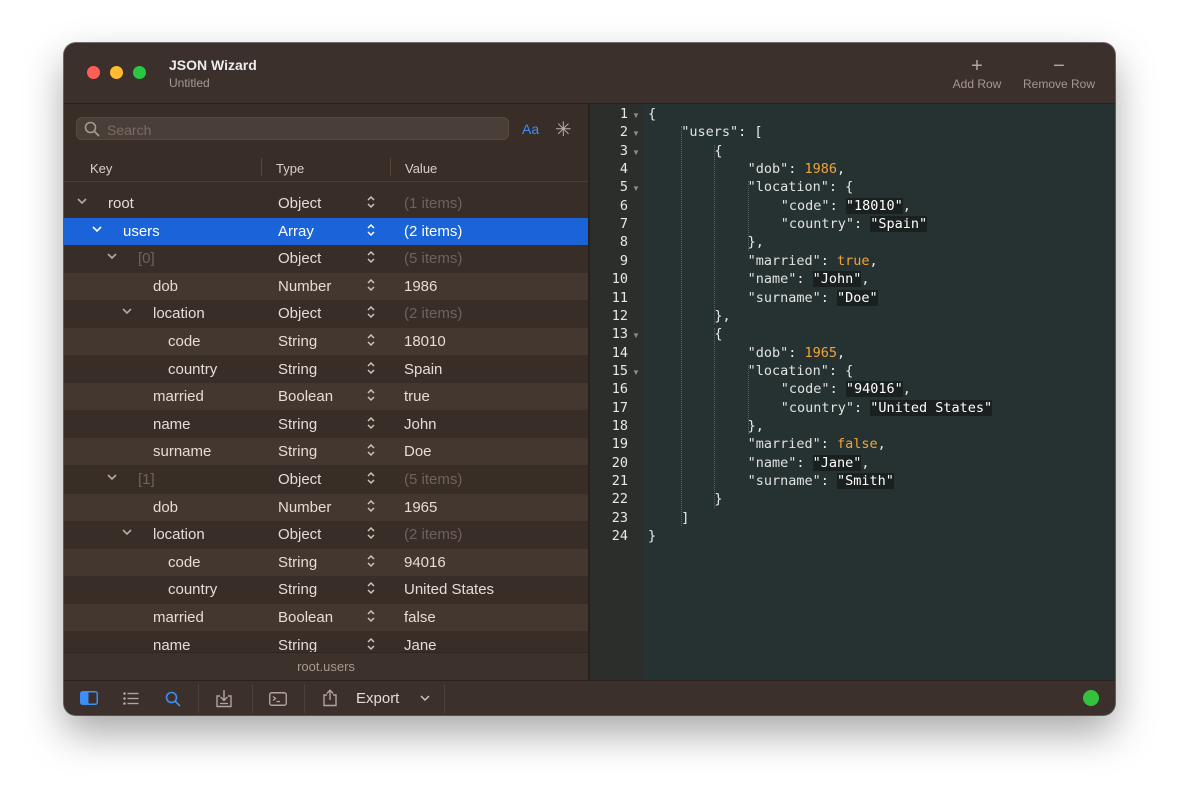 The width and height of the screenshot is (1179, 800). What do you see at coordinates (93, 72) in the screenshot?
I see `close-window-button` at bounding box center [93, 72].